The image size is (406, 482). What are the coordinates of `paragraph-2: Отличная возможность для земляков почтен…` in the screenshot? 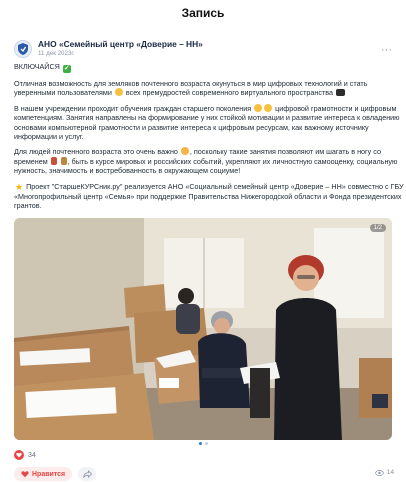 It's located at (209, 88).